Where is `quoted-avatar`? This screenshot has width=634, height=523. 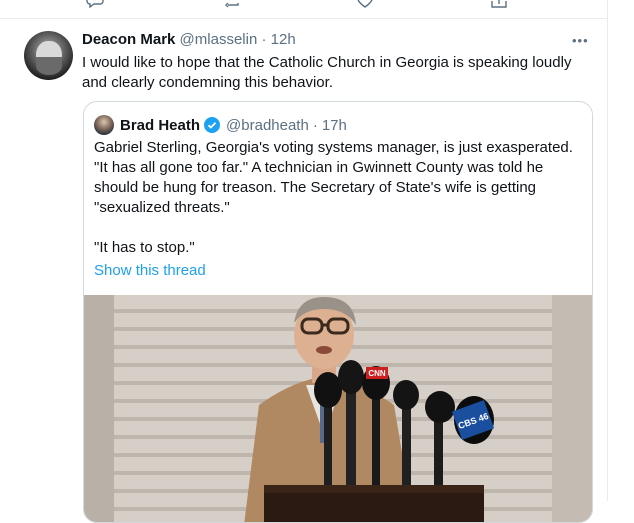
quoted-avatar is located at coordinates (104, 125).